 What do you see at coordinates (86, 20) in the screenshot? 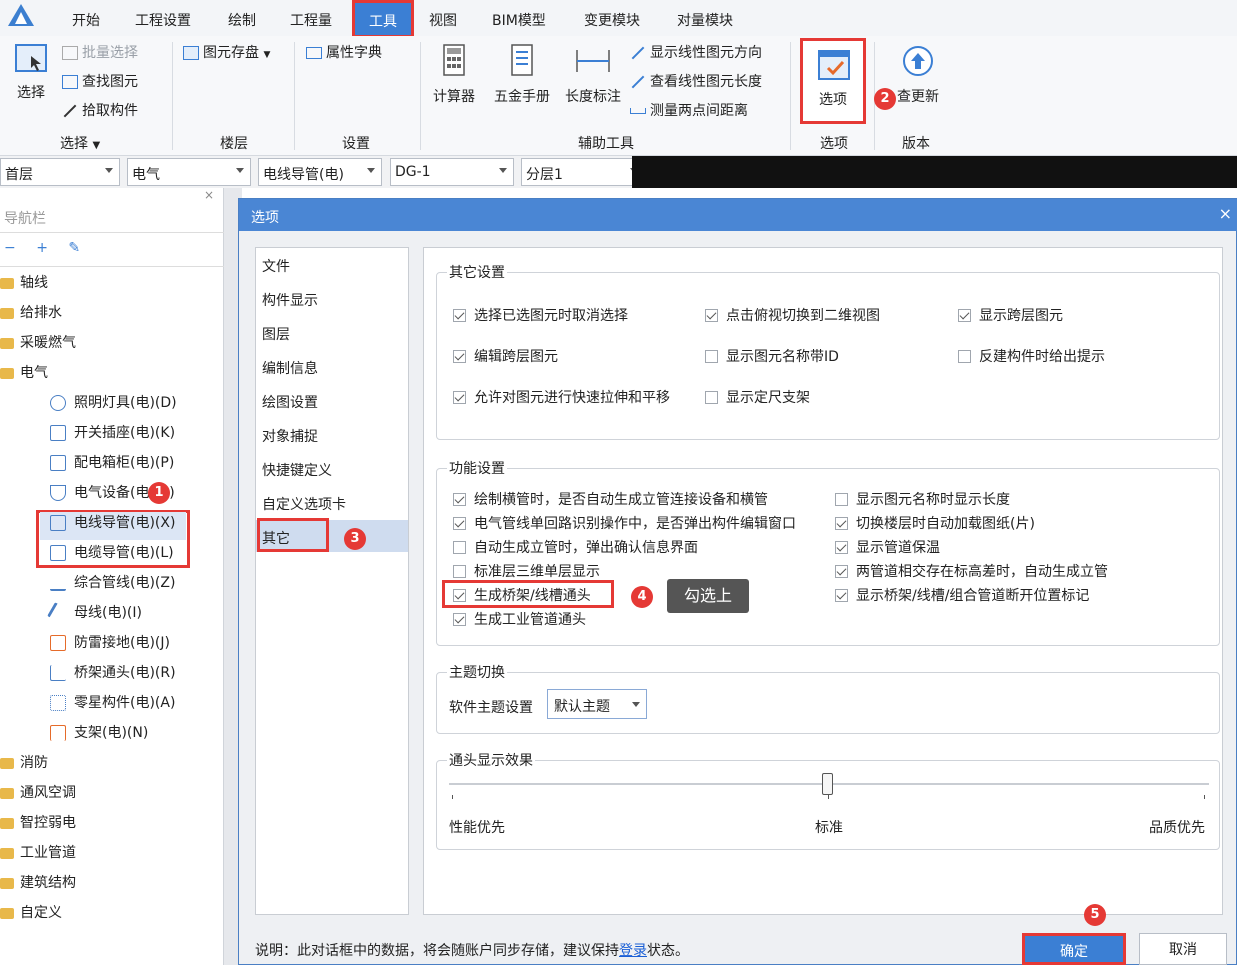
I see `tab-start: 开始` at bounding box center [86, 20].